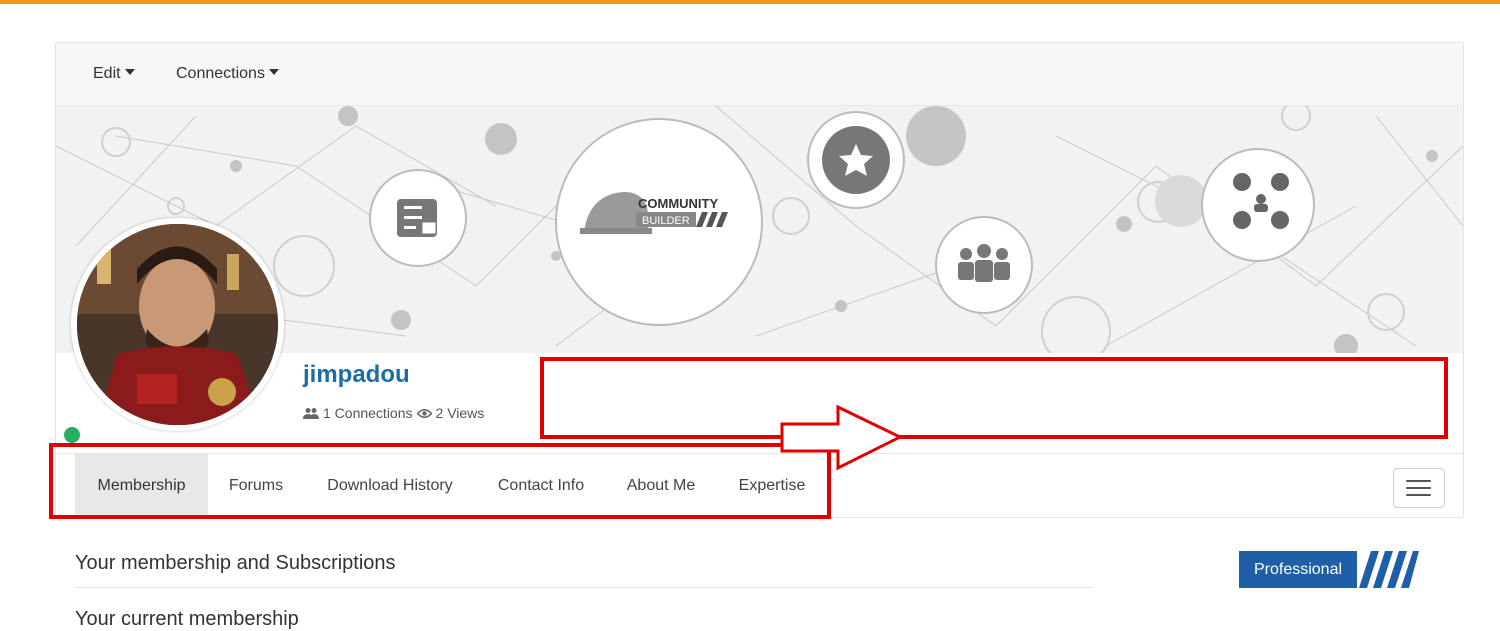 The image size is (1500, 631). I want to click on logo-text-builder: BUILDER, so click(666, 221).